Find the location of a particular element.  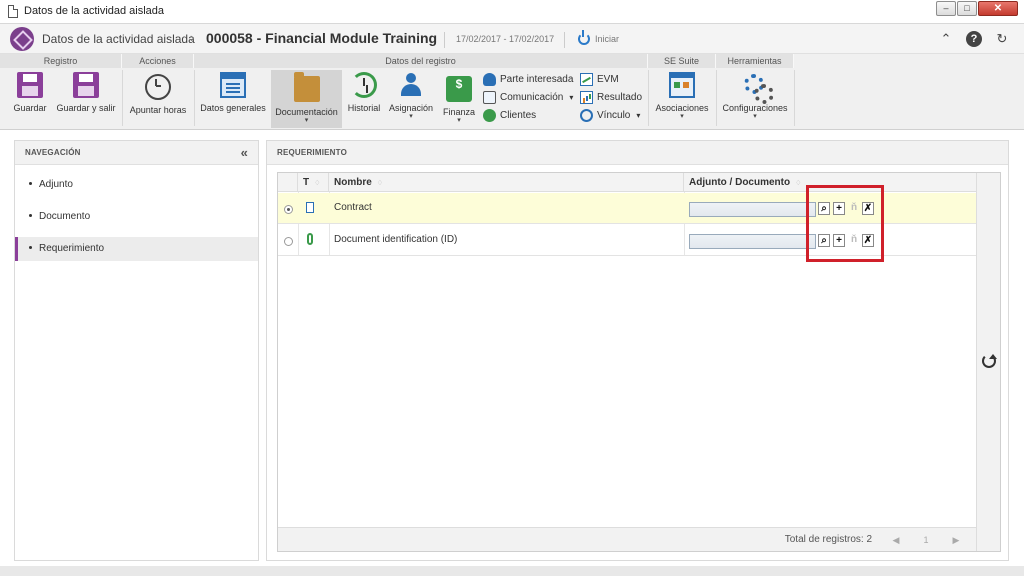

settings-button: Configuraciones ▾ is located at coordinates (755, 99).